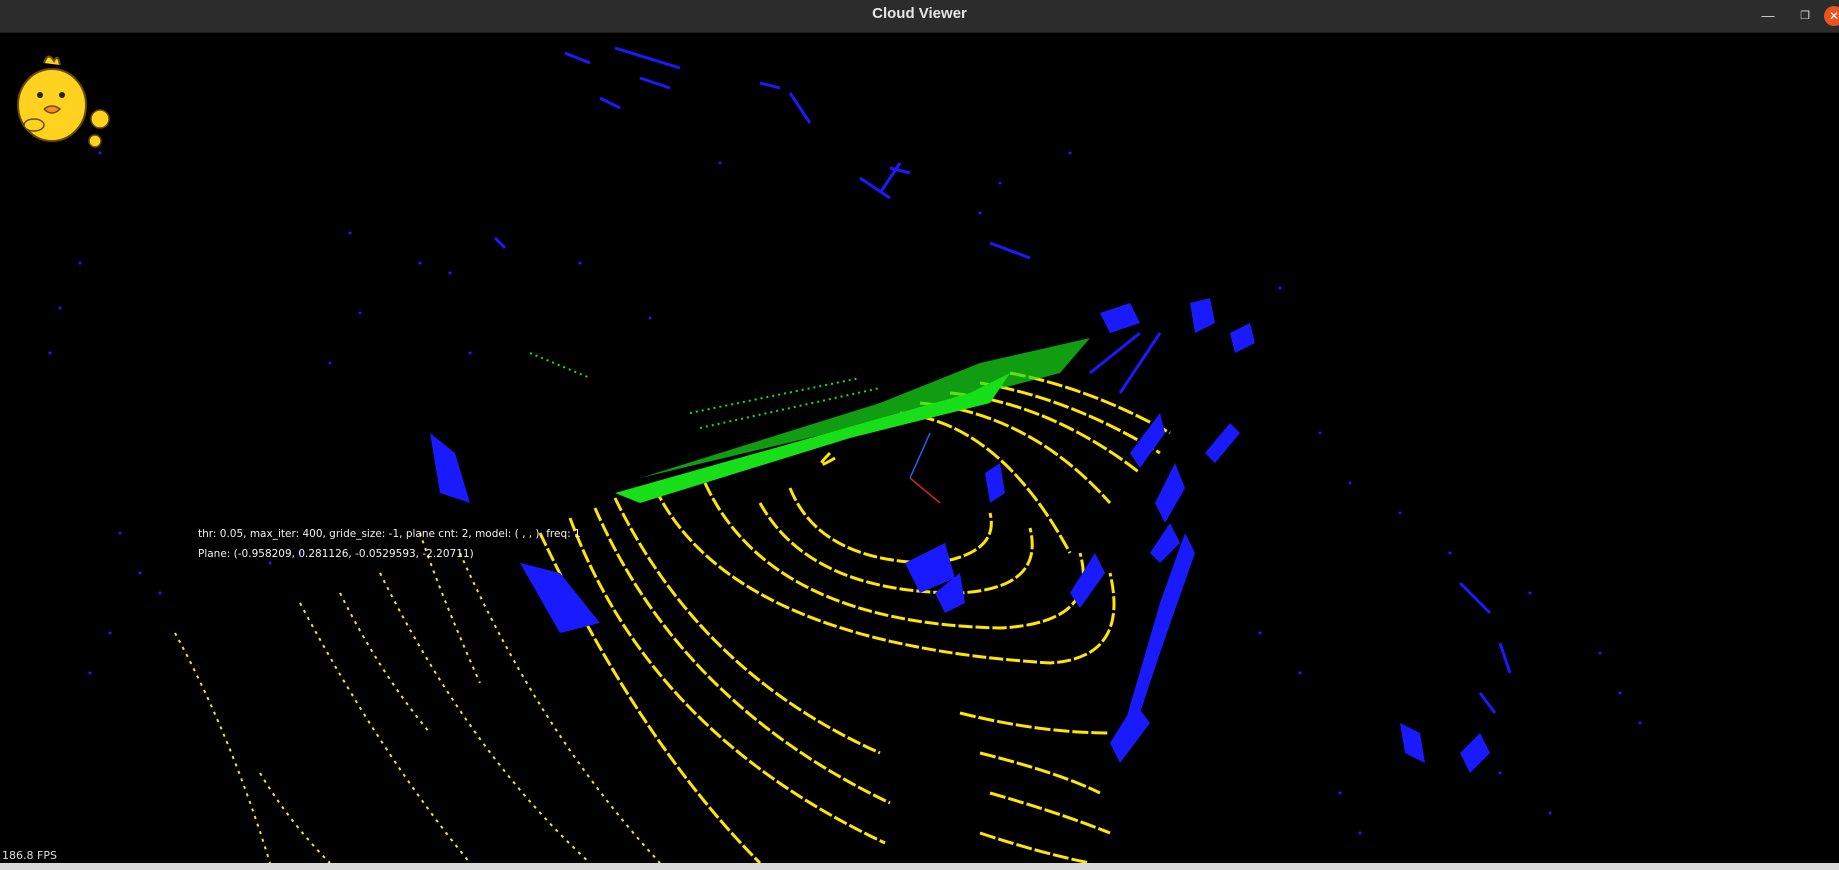  Describe the element at coordinates (1035, 617) in the screenshot. I see `ground-points-right` at that location.